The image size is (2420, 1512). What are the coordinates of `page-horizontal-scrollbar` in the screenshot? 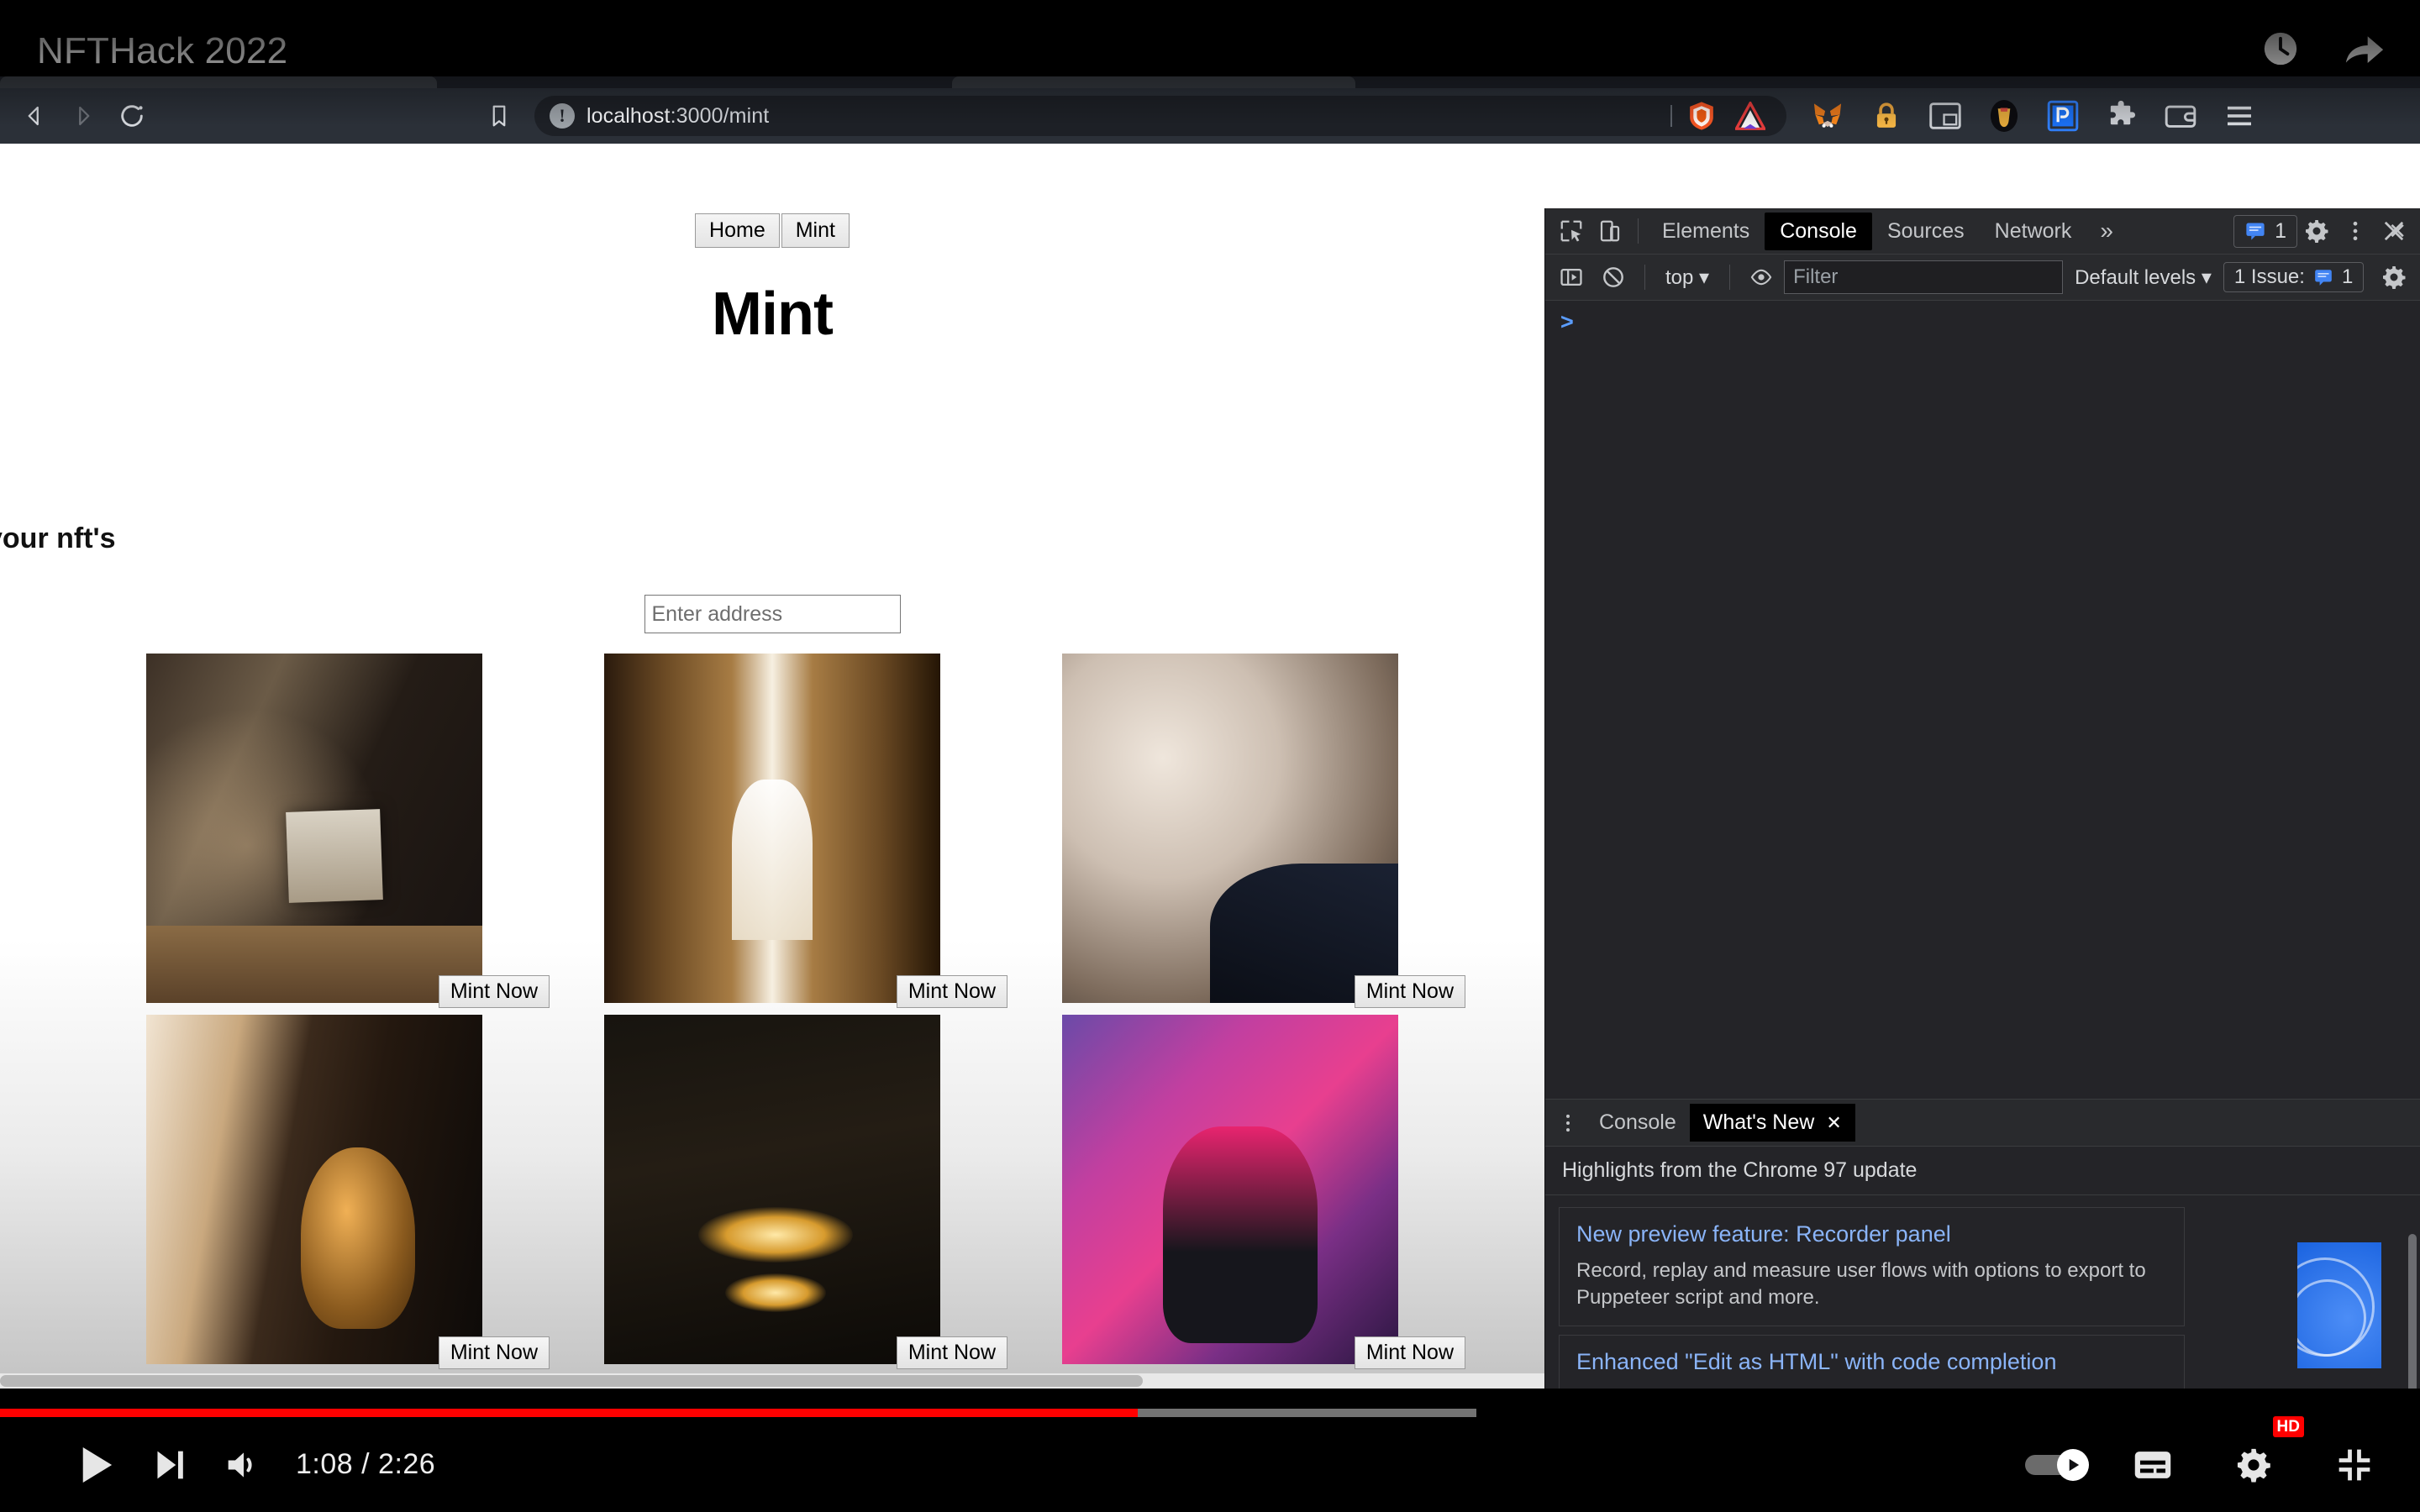 It's located at (772, 1381).